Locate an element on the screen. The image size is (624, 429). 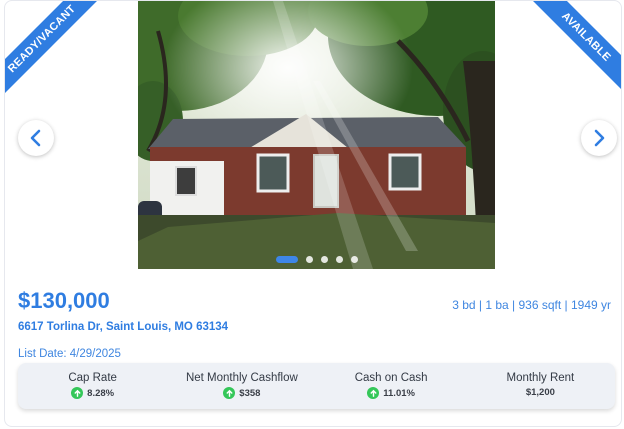
fullscreen-icon is located at coordinates (607, 21).